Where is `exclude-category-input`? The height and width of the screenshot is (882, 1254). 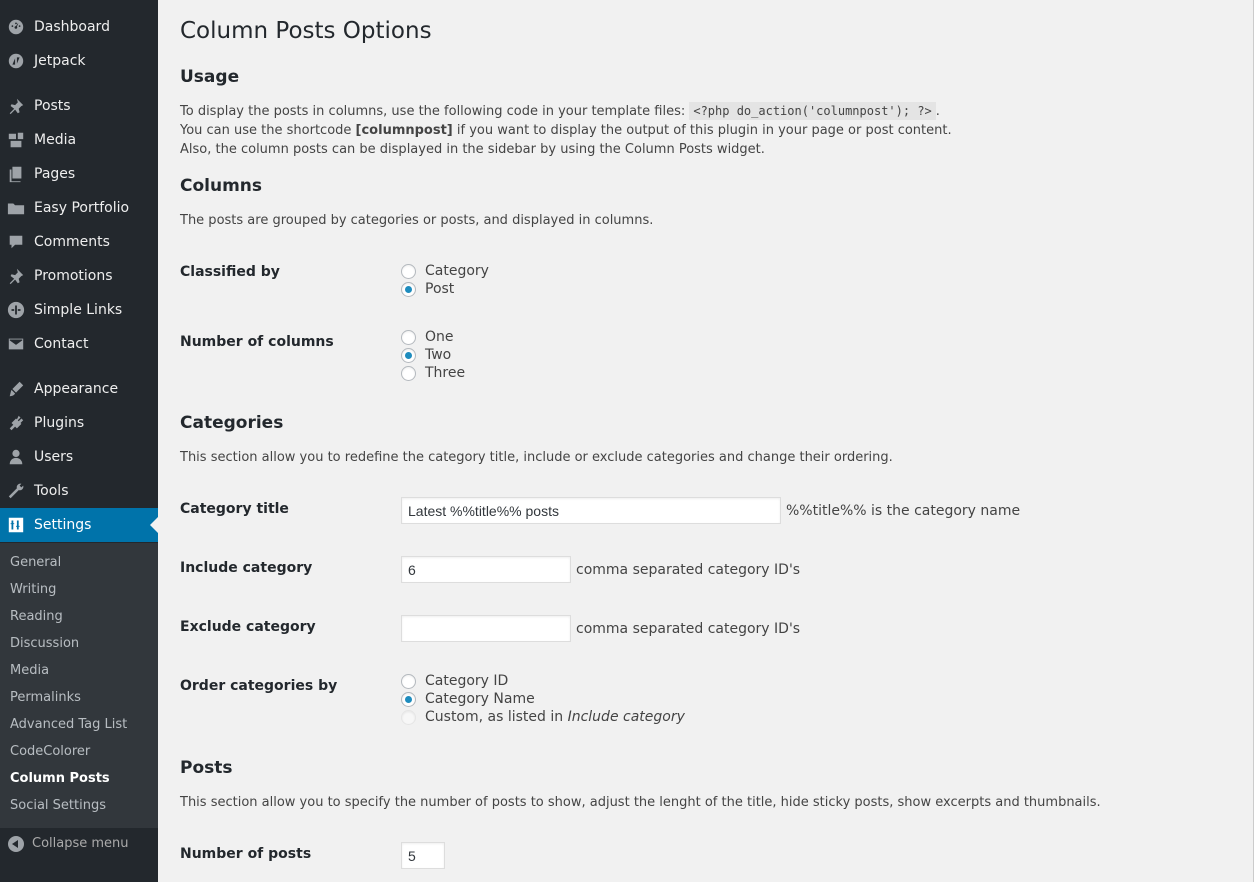
exclude-category-input is located at coordinates (486, 628).